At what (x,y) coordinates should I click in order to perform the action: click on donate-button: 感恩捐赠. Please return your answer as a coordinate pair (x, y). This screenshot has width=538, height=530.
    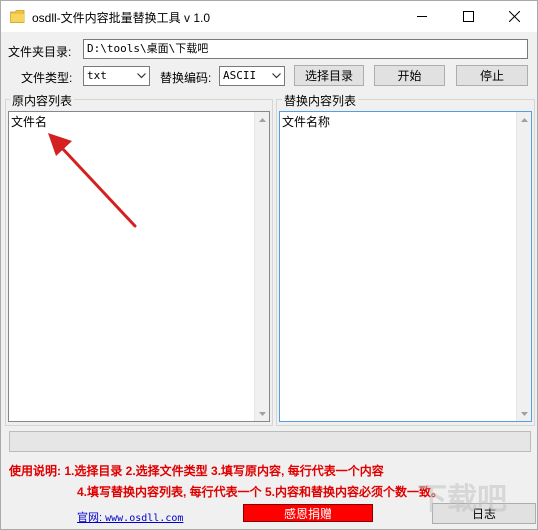
    Looking at the image, I should click on (308, 513).